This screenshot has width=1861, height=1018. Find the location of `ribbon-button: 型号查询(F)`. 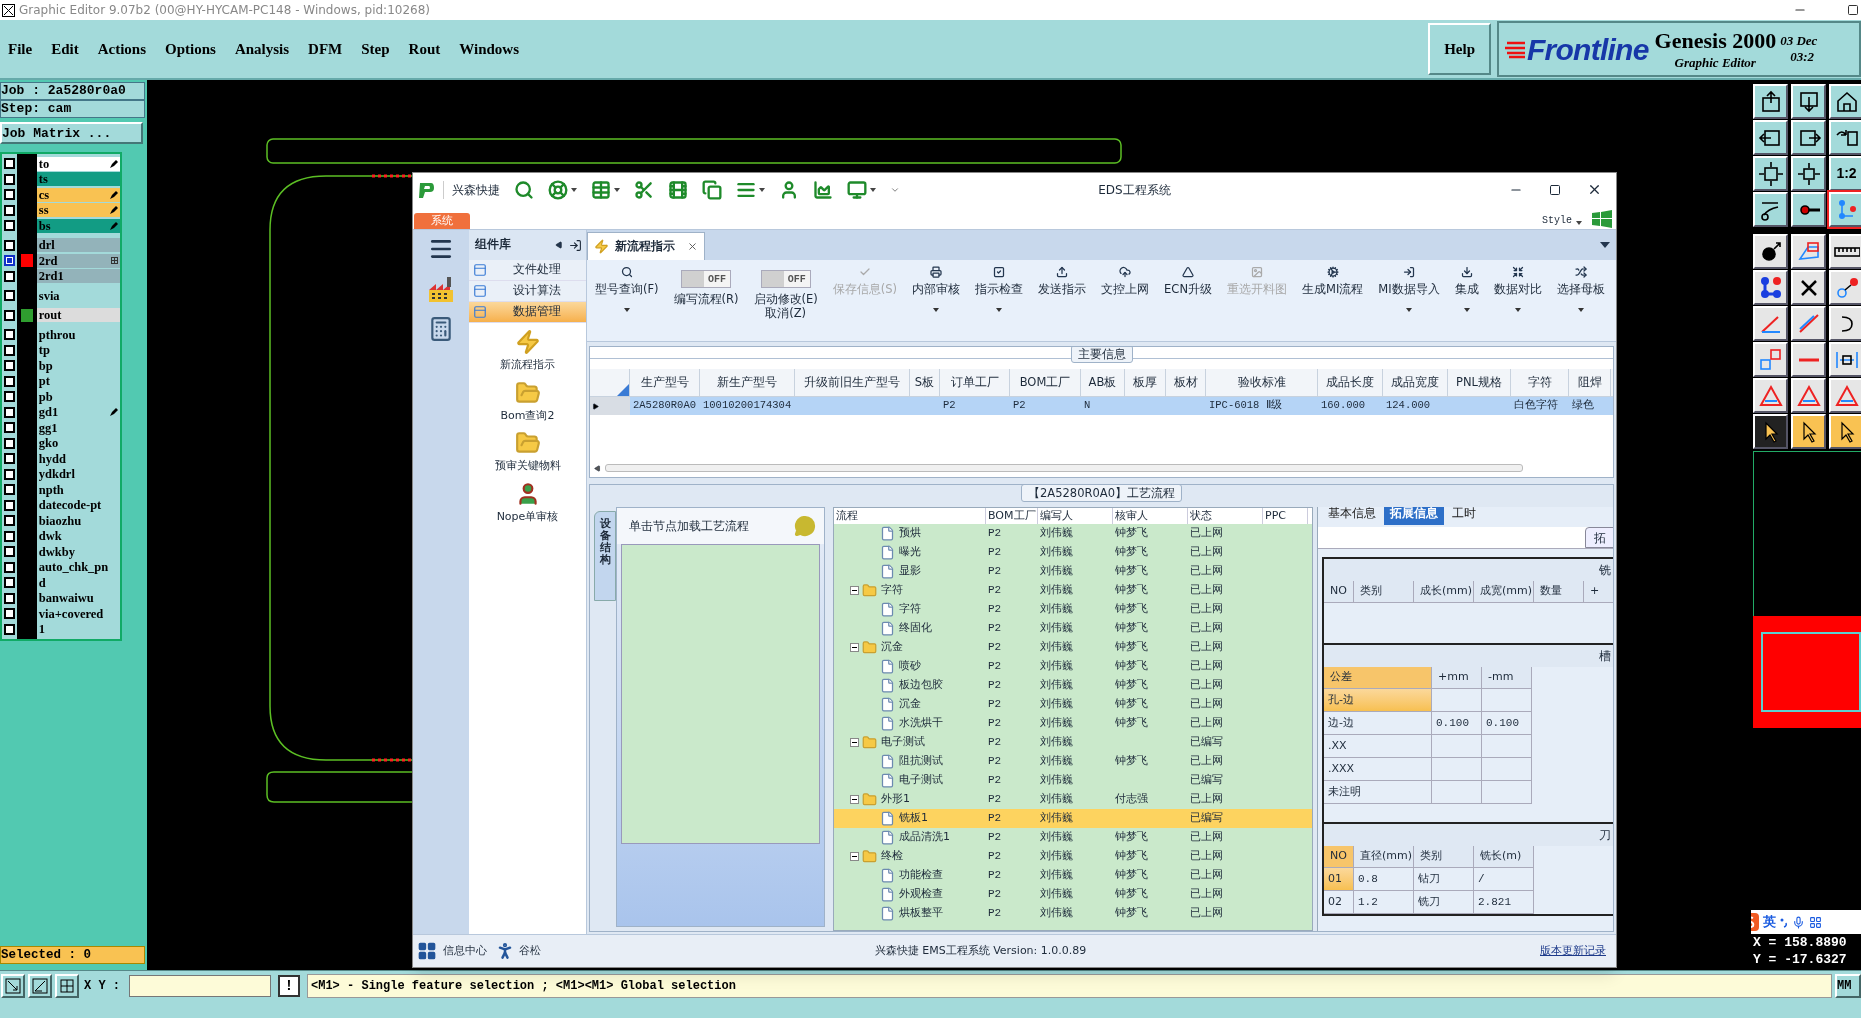

ribbon-button: 型号查询(F) is located at coordinates (627, 289).